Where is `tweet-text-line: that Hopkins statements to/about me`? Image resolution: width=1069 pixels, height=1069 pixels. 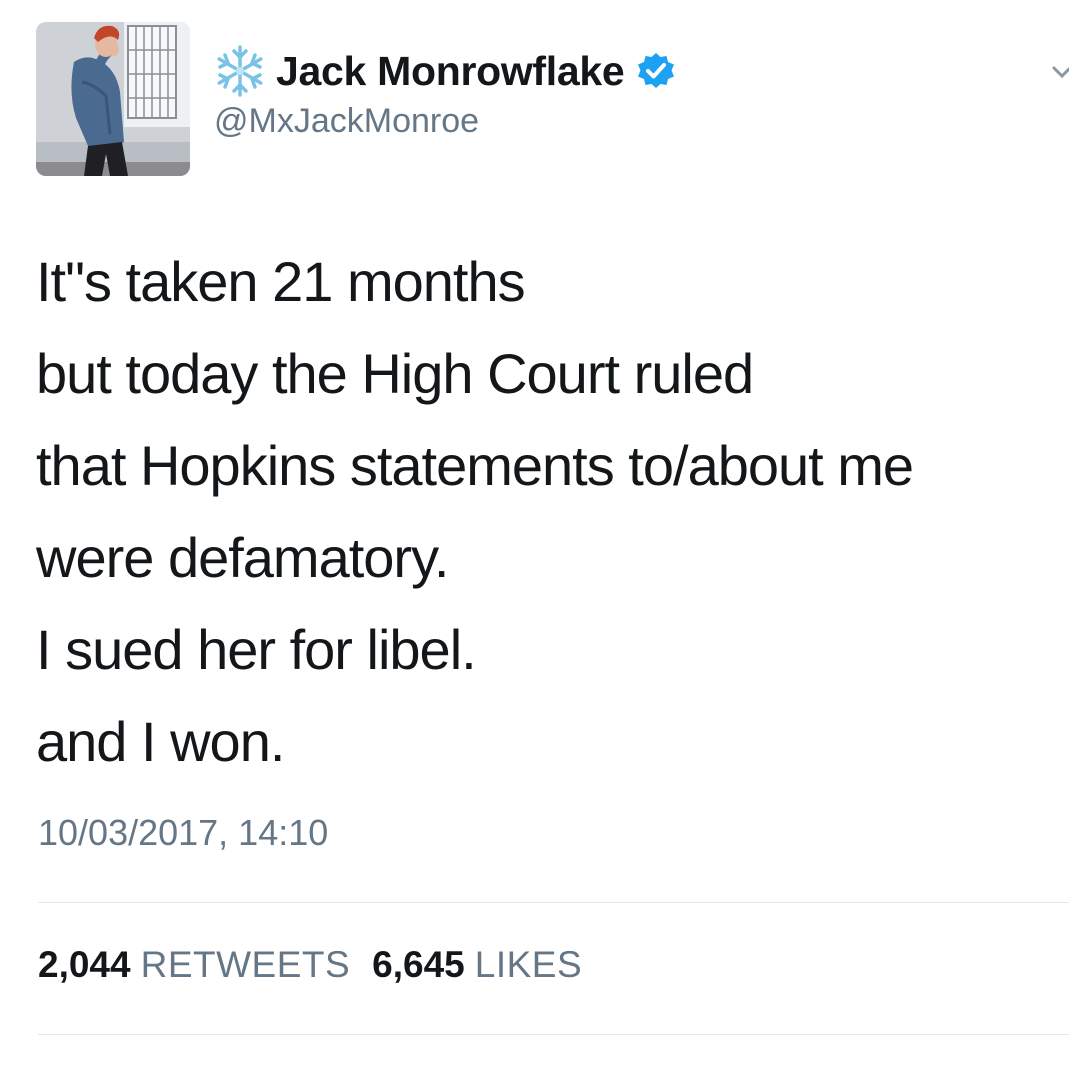 tweet-text-line: that Hopkins statements to/about me is located at coordinates (475, 465).